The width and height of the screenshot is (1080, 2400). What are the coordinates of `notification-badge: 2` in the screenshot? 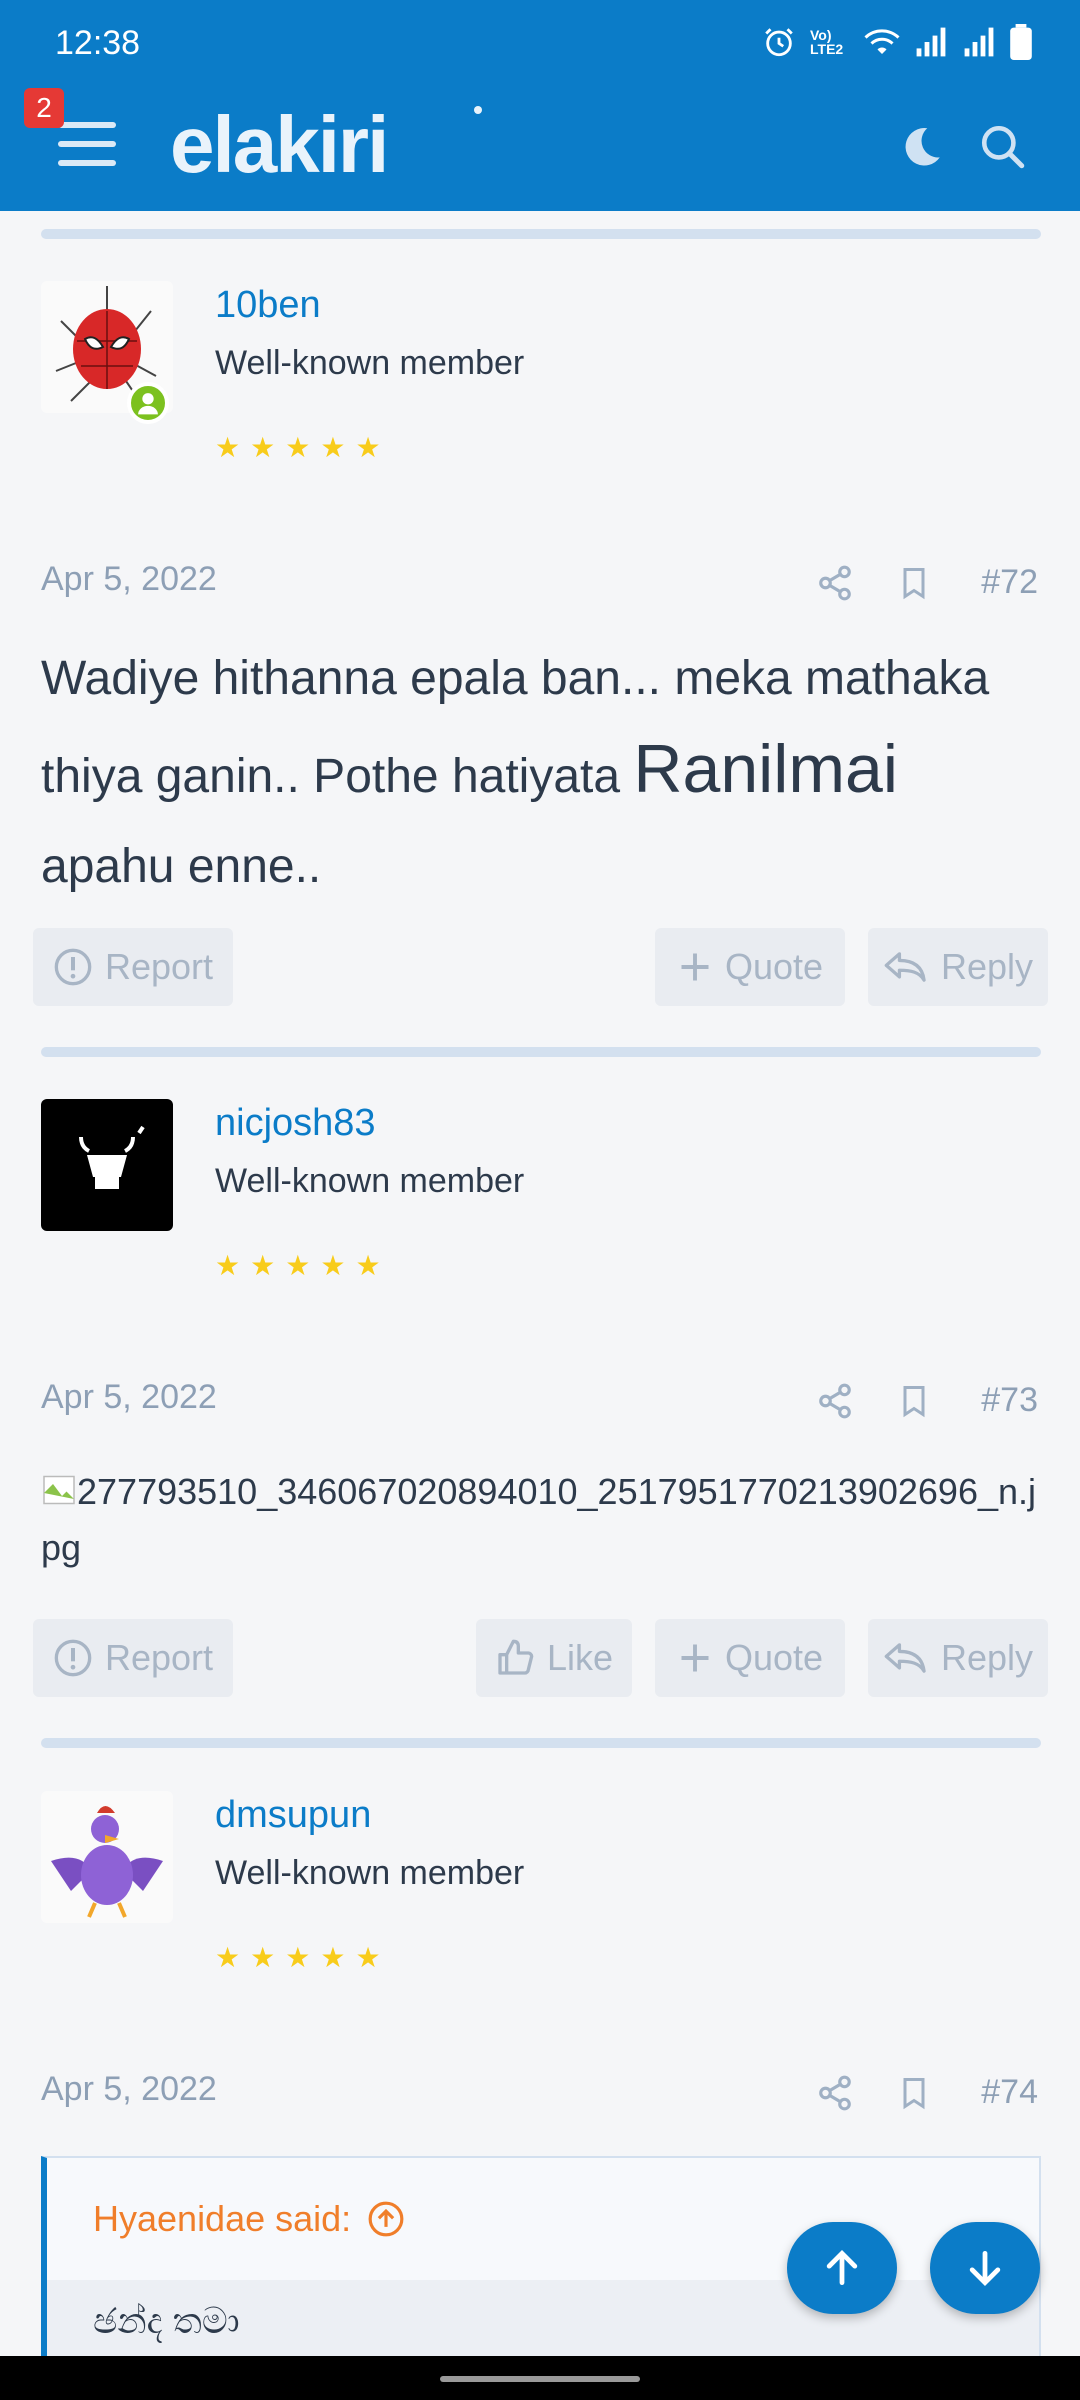 It's located at (44, 108).